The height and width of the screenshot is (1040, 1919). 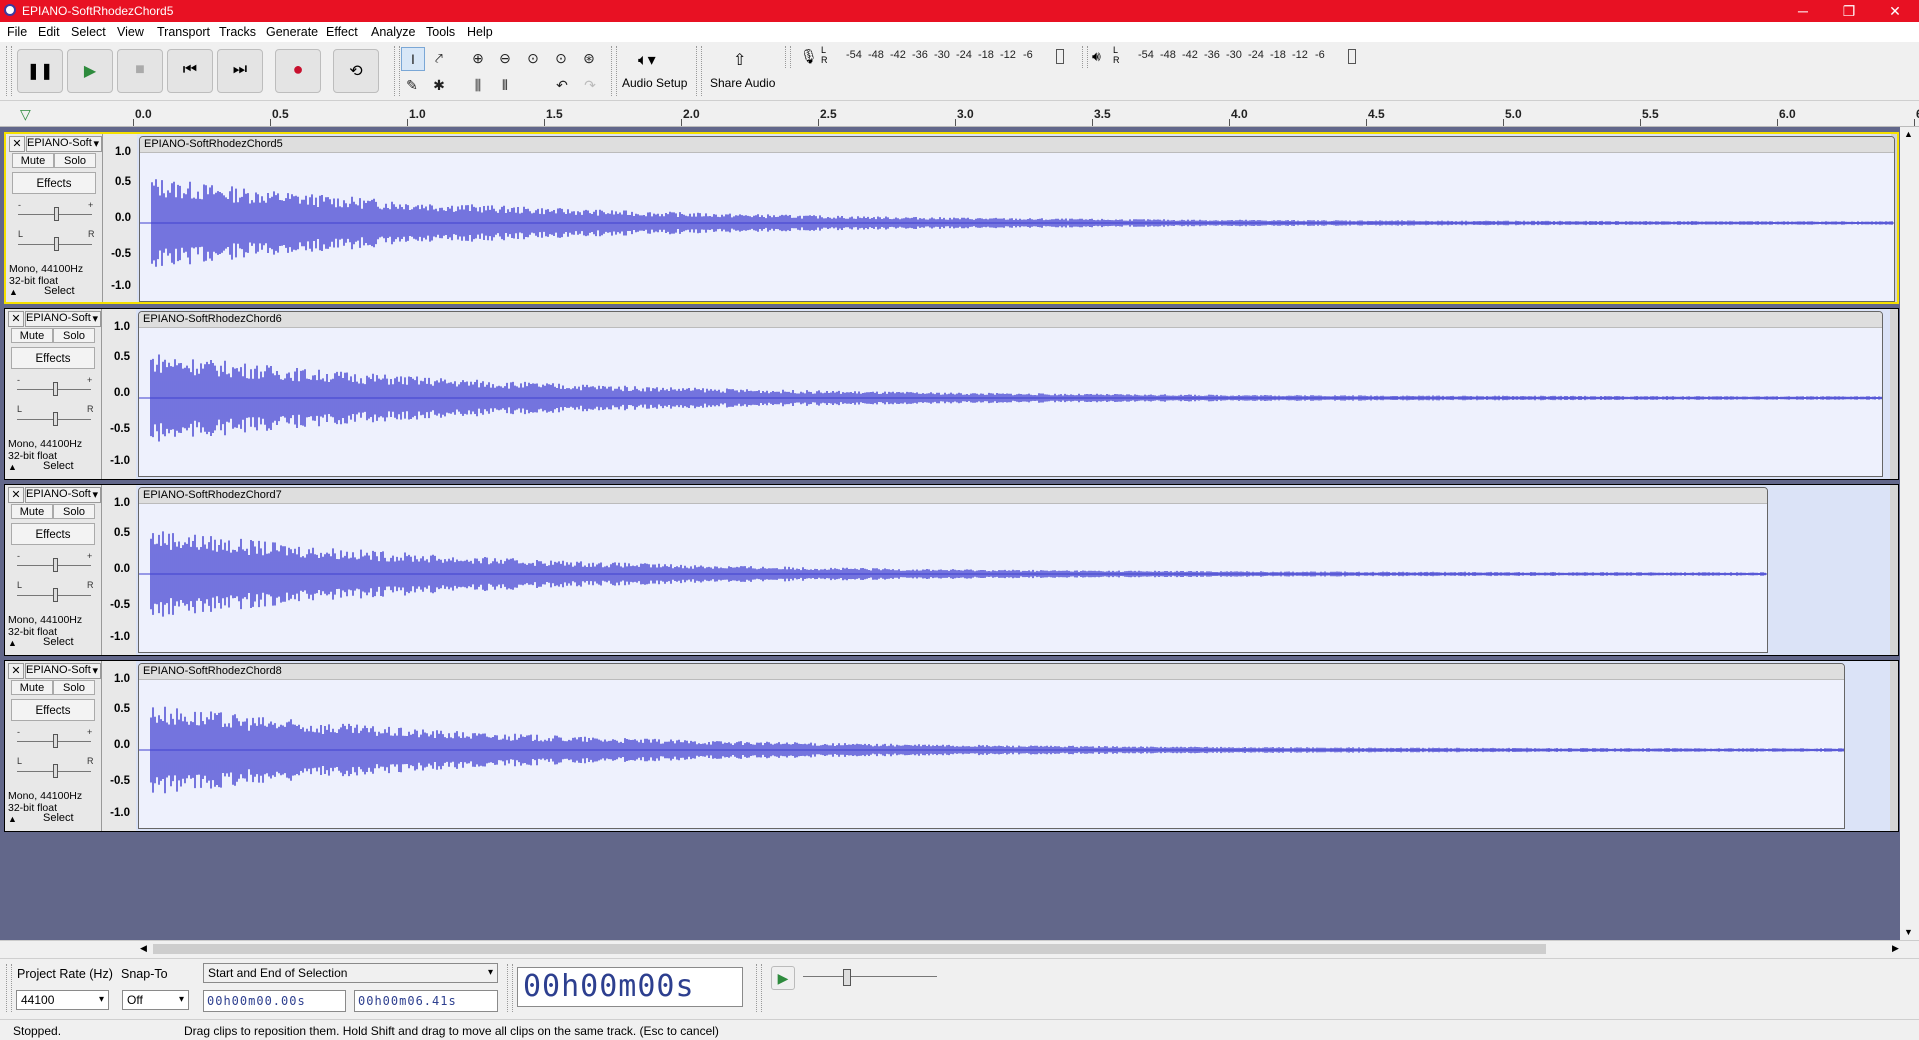 What do you see at coordinates (1849, 11) in the screenshot?
I see `restore-button: ❐` at bounding box center [1849, 11].